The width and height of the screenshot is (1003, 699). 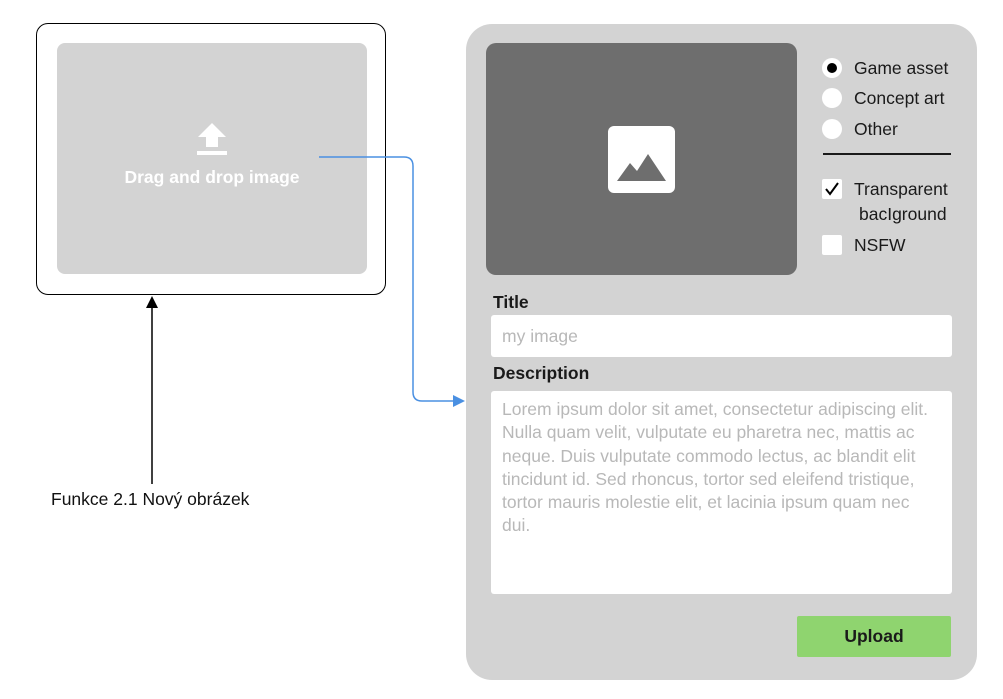 I want to click on drop-frame: Drag and drop image, so click(x=211, y=159).